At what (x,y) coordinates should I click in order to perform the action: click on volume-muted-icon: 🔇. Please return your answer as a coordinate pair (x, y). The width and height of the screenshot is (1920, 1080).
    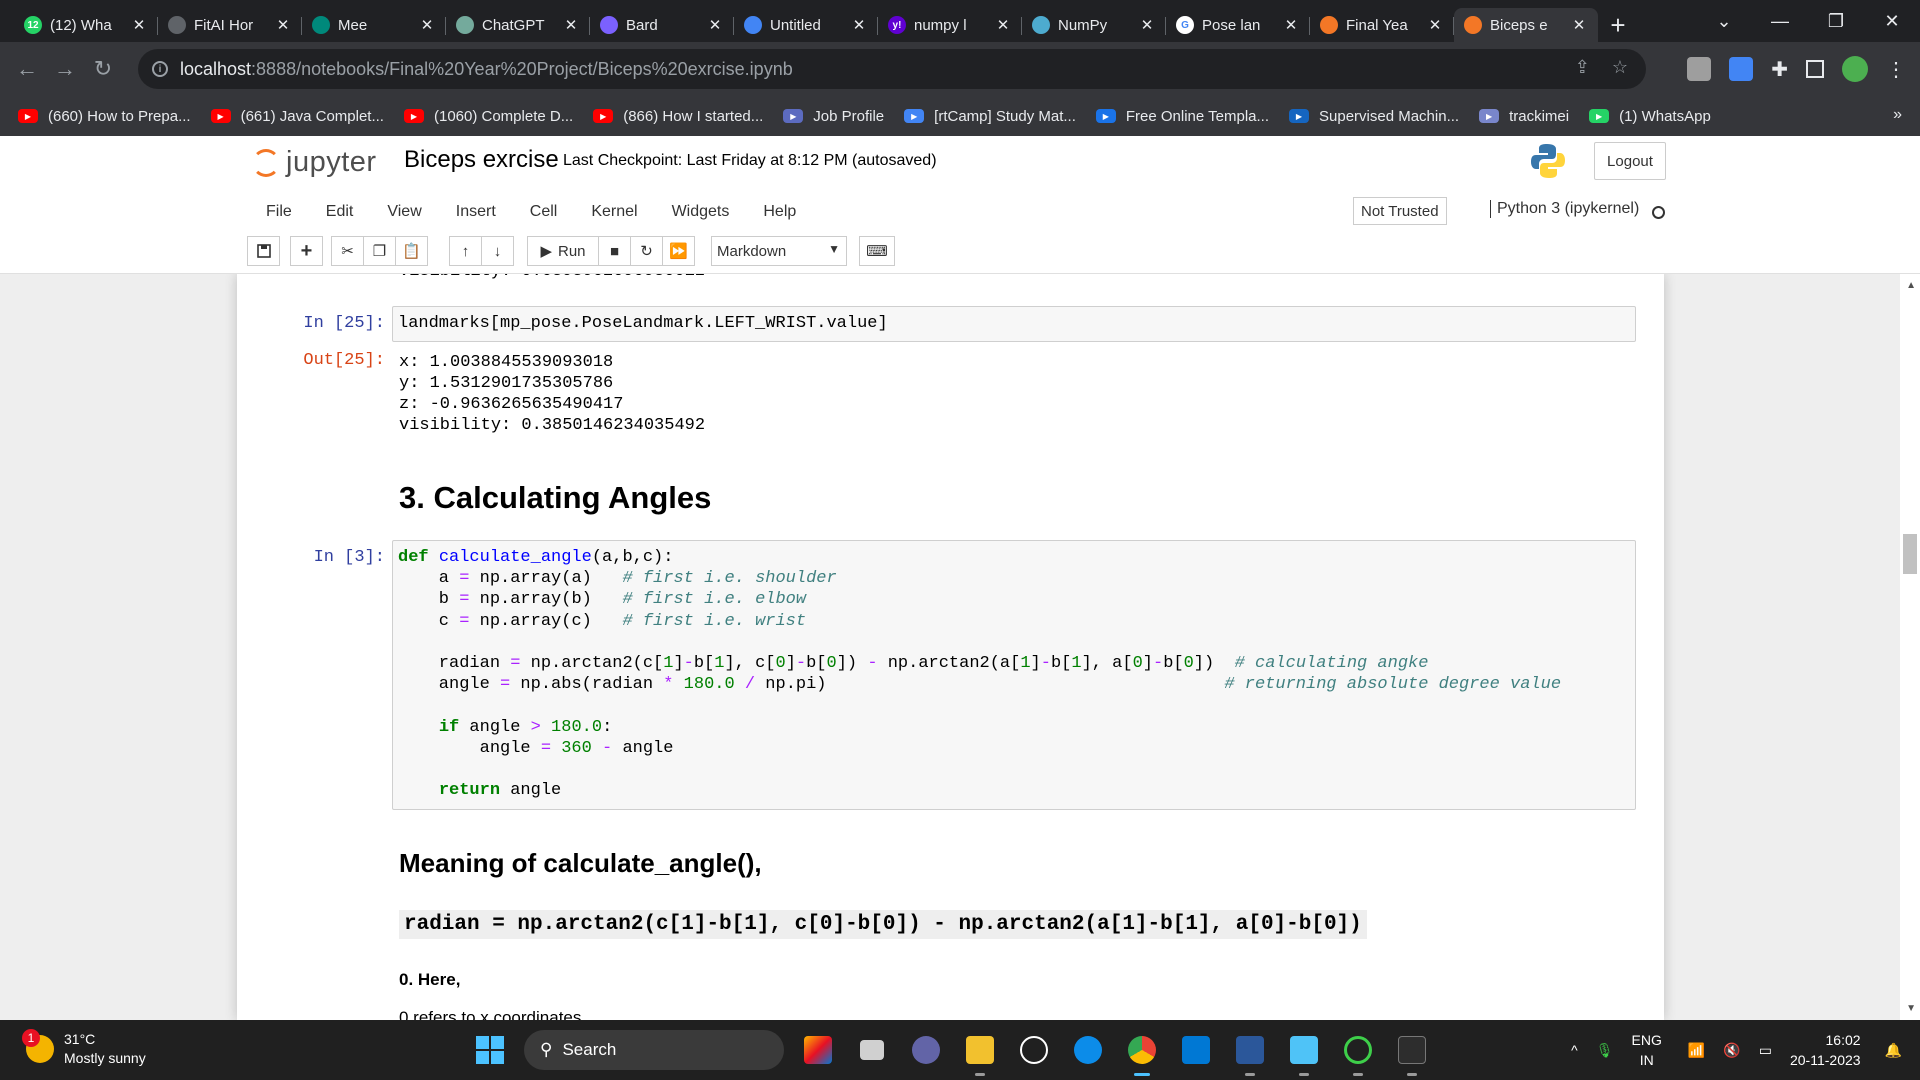
    Looking at the image, I should click on (1731, 1050).